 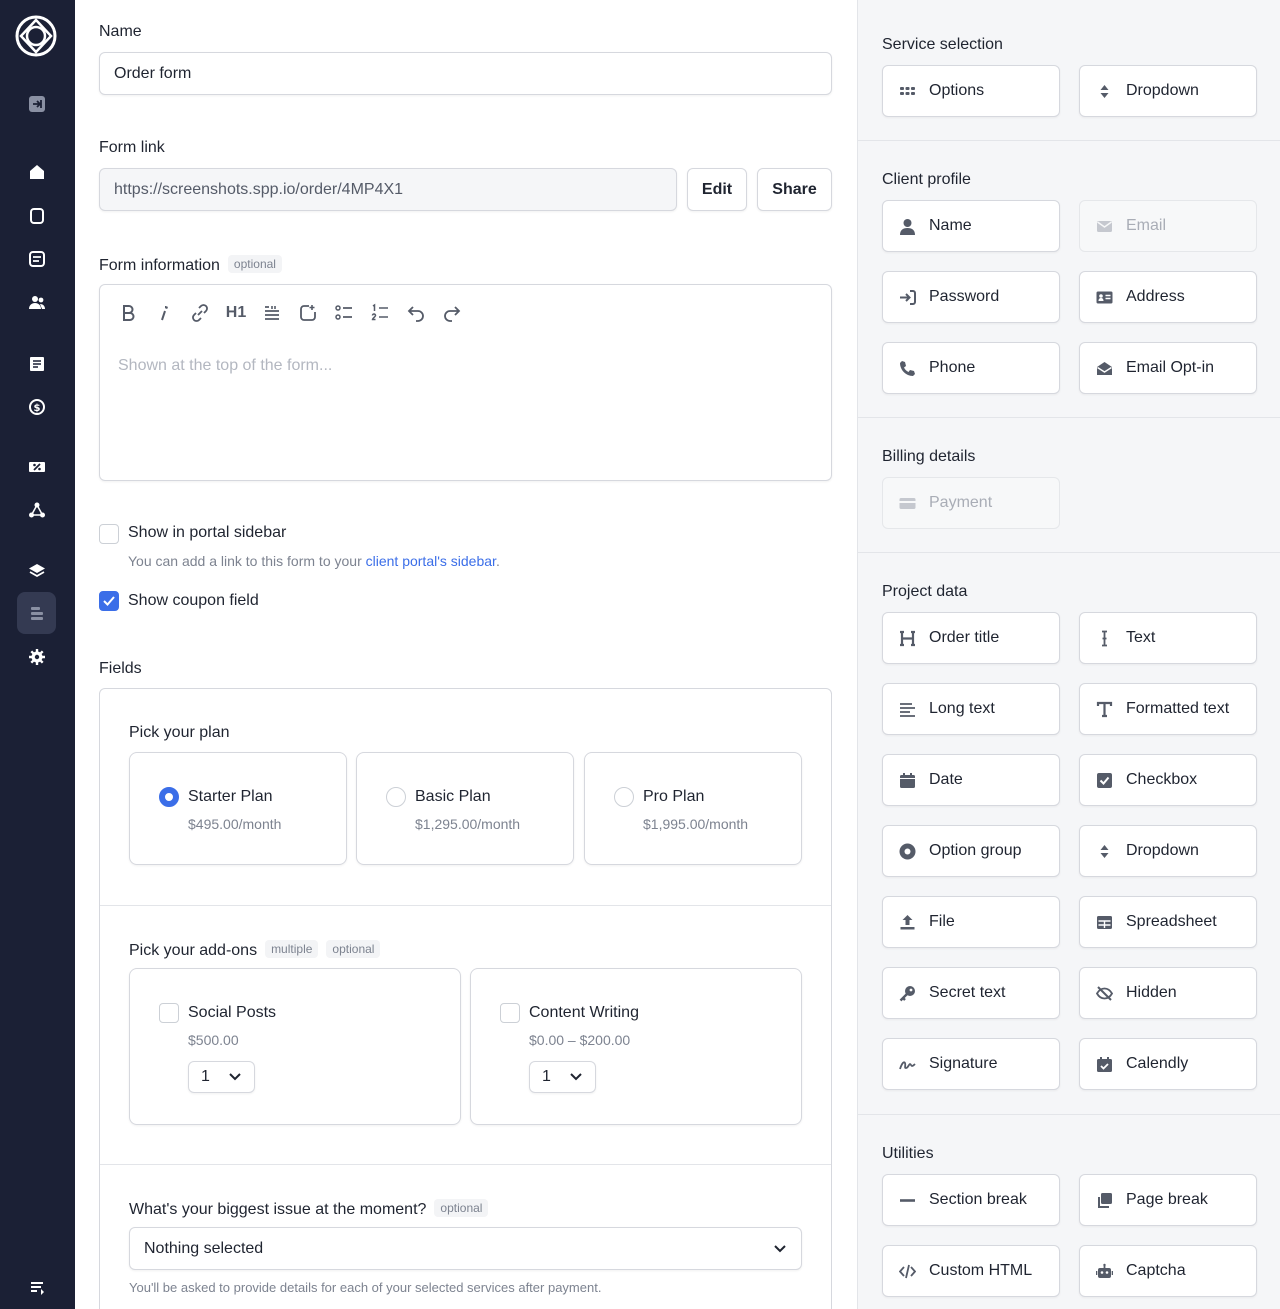 I want to click on issue-selected-value: Nothing selected, so click(x=204, y=1248).